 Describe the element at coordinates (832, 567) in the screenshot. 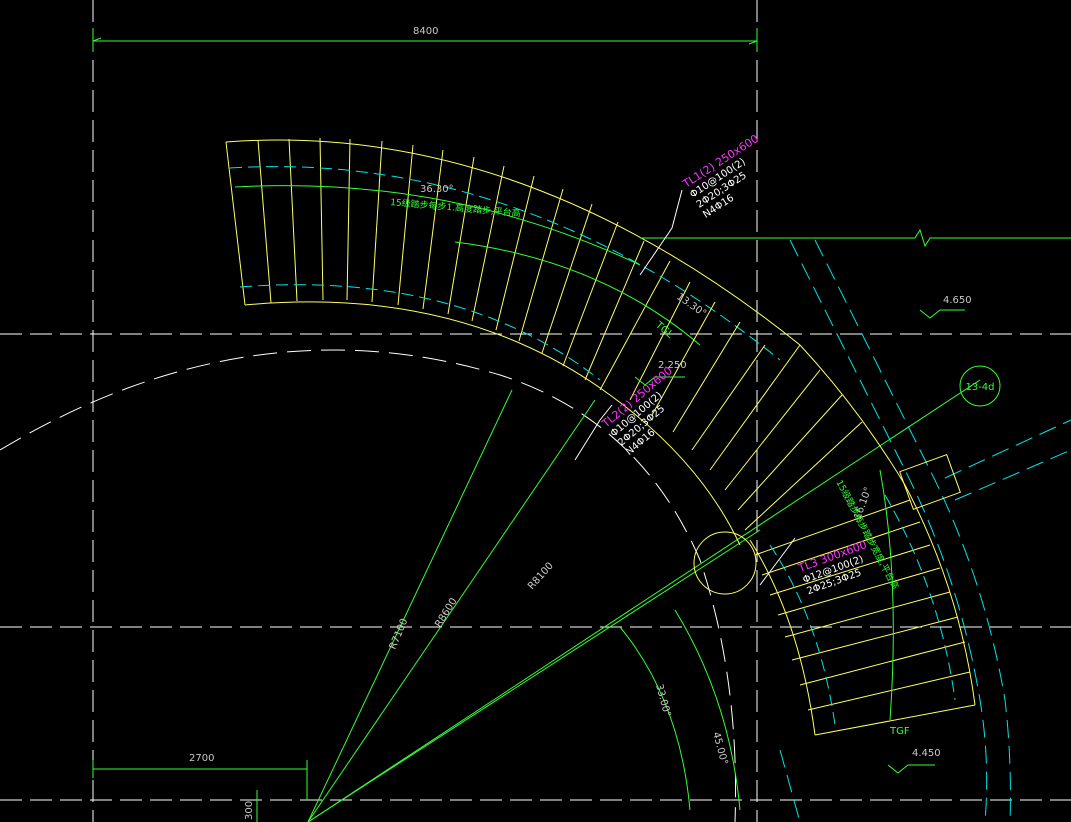

I see `beam-tl3-label: TL3 300x600 Φ12@100(2) 2Φ25;3Φ25` at that location.